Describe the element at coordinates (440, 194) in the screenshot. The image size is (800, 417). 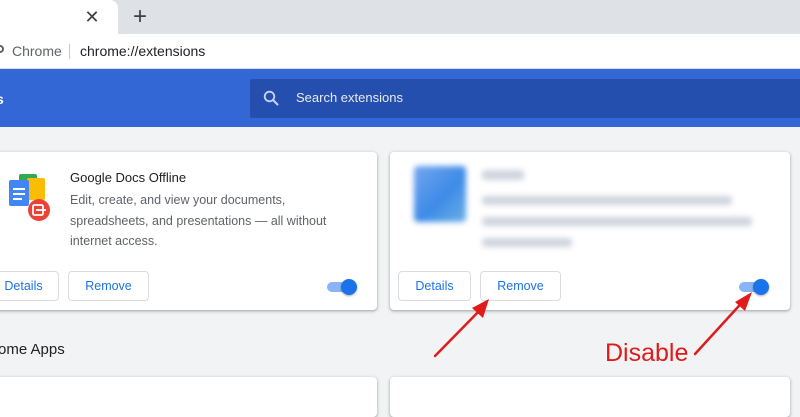
I see `extension-icon-blurred` at that location.